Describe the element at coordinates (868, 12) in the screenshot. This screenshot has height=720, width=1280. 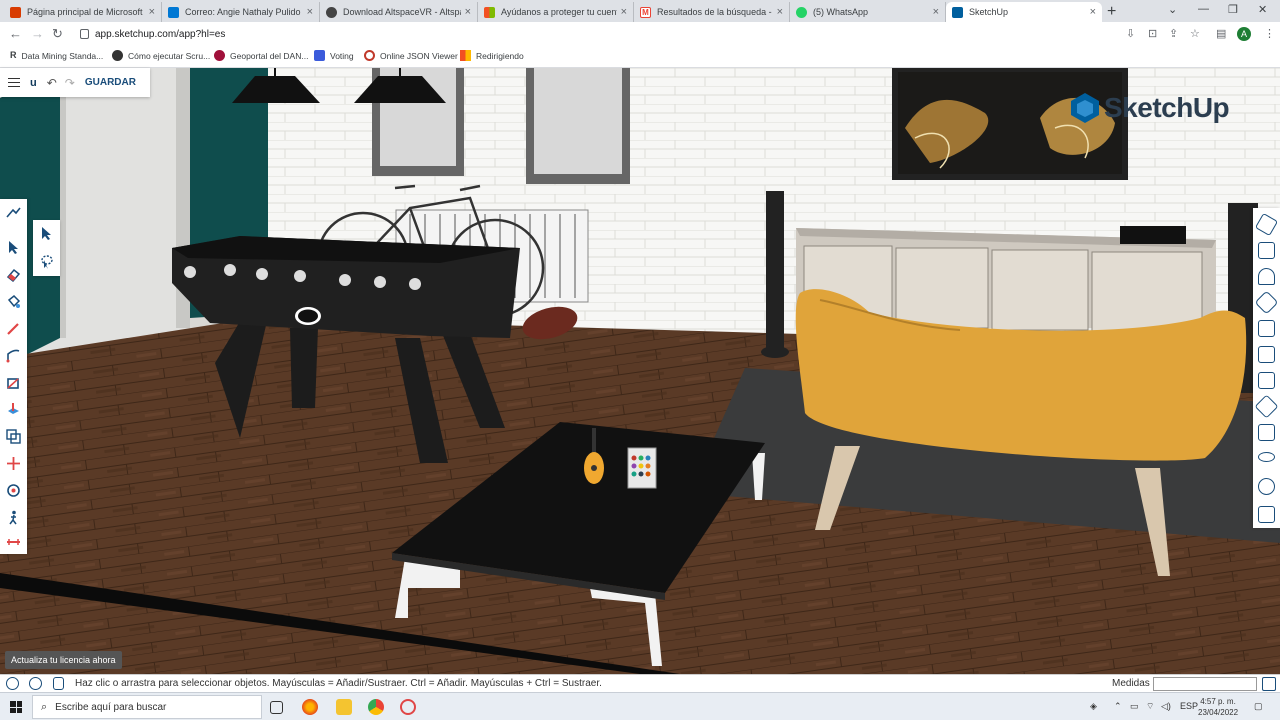
I see `tab-whatsapp: (5) WhatsApp ×` at that location.